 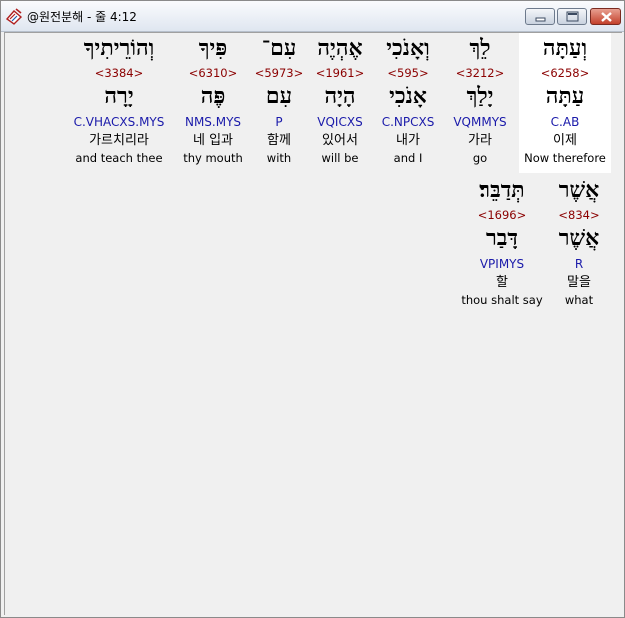 I want to click on morphology-code: VPIMYS, so click(x=502, y=264).